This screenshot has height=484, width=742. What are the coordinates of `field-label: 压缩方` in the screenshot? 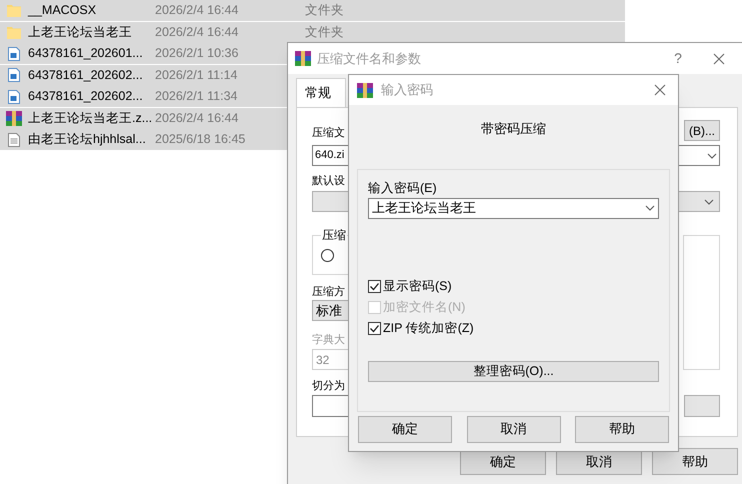 It's located at (328, 292).